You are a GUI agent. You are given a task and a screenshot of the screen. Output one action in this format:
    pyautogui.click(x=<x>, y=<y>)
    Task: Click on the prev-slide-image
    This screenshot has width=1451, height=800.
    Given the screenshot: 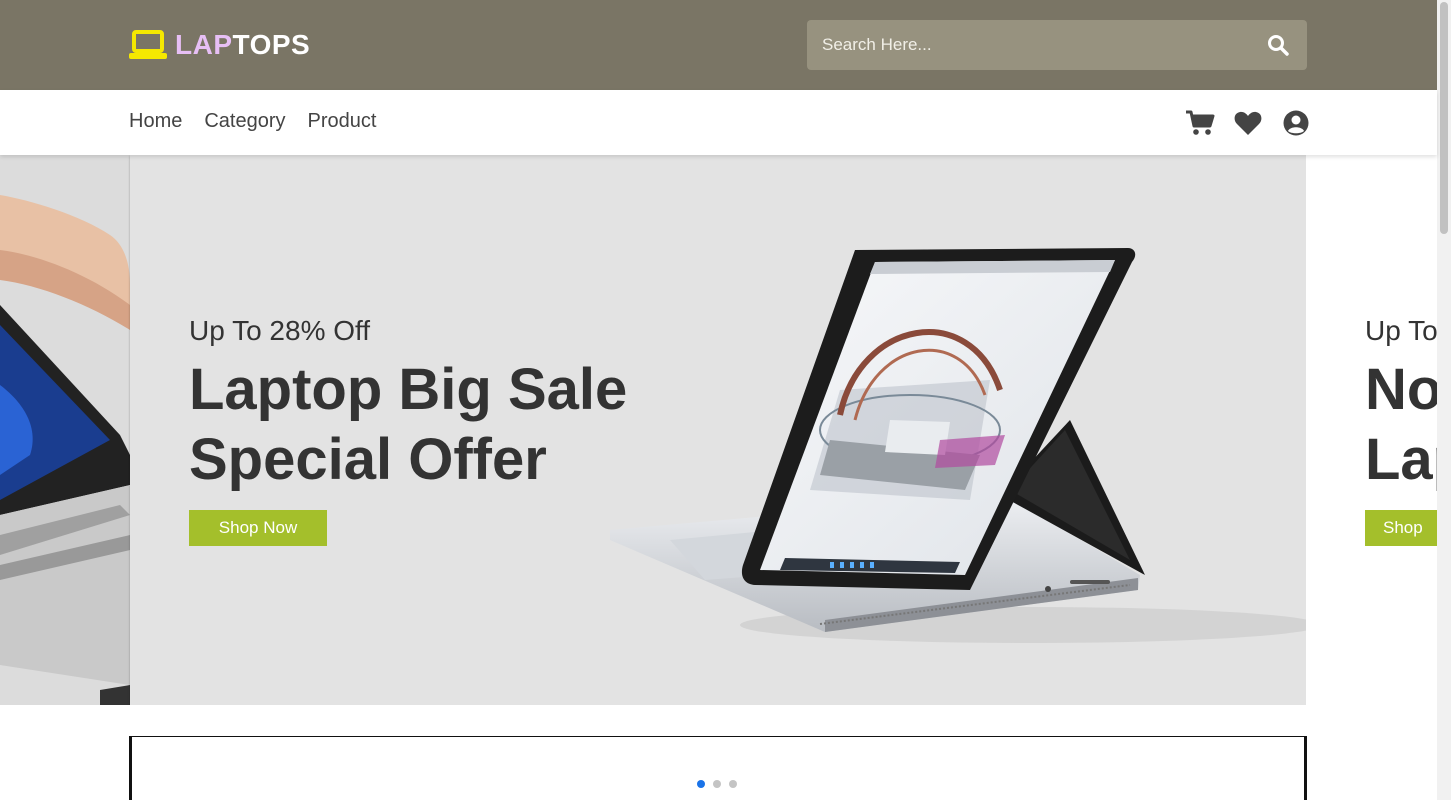 What is the action you would take?
    pyautogui.click(x=65, y=430)
    